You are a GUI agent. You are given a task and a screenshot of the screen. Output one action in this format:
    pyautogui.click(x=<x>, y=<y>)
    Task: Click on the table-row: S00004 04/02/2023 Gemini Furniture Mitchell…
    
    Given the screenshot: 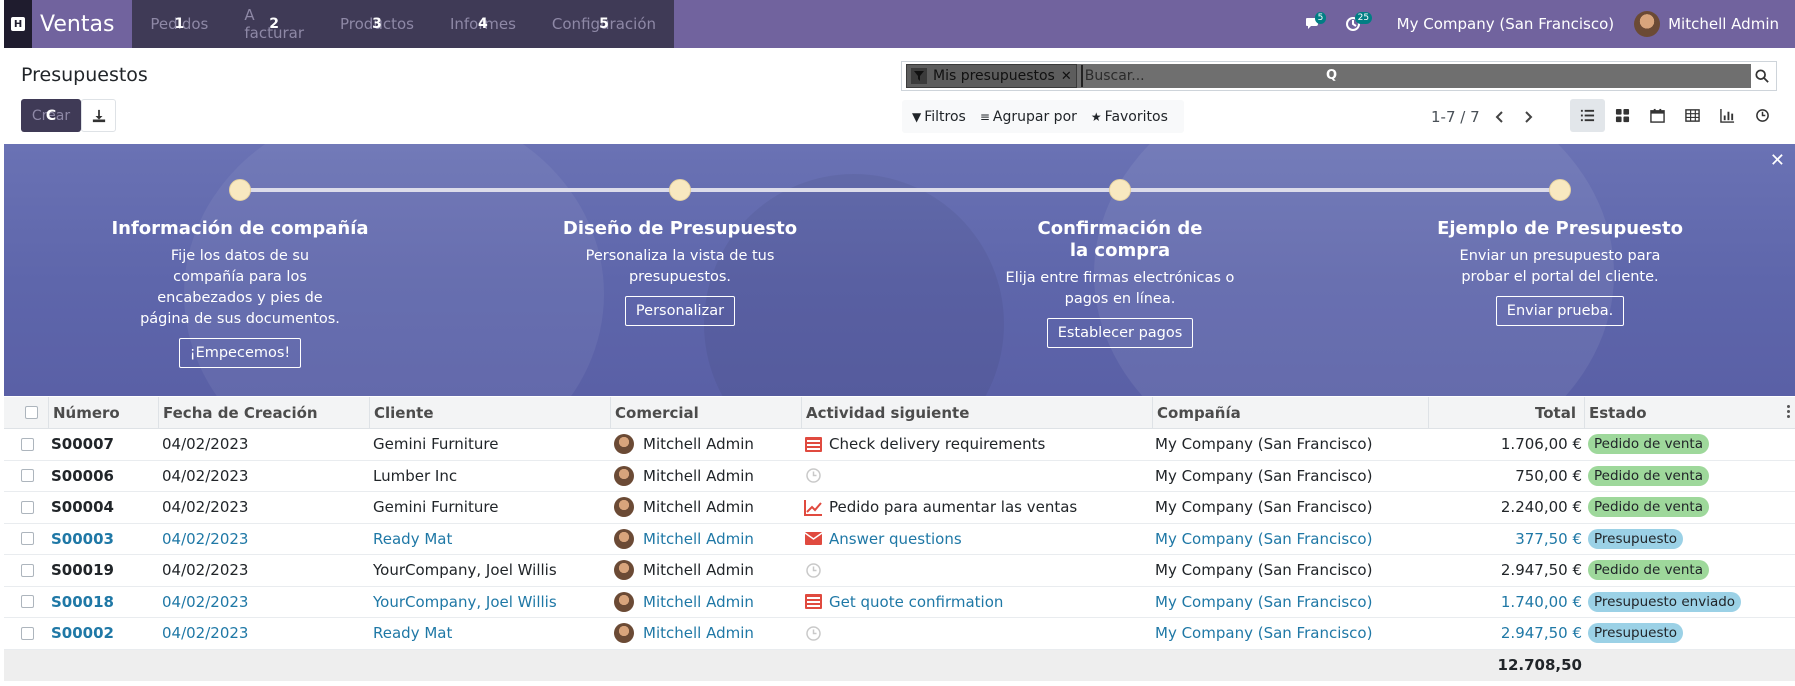 What is the action you would take?
    pyautogui.click(x=899, y=508)
    